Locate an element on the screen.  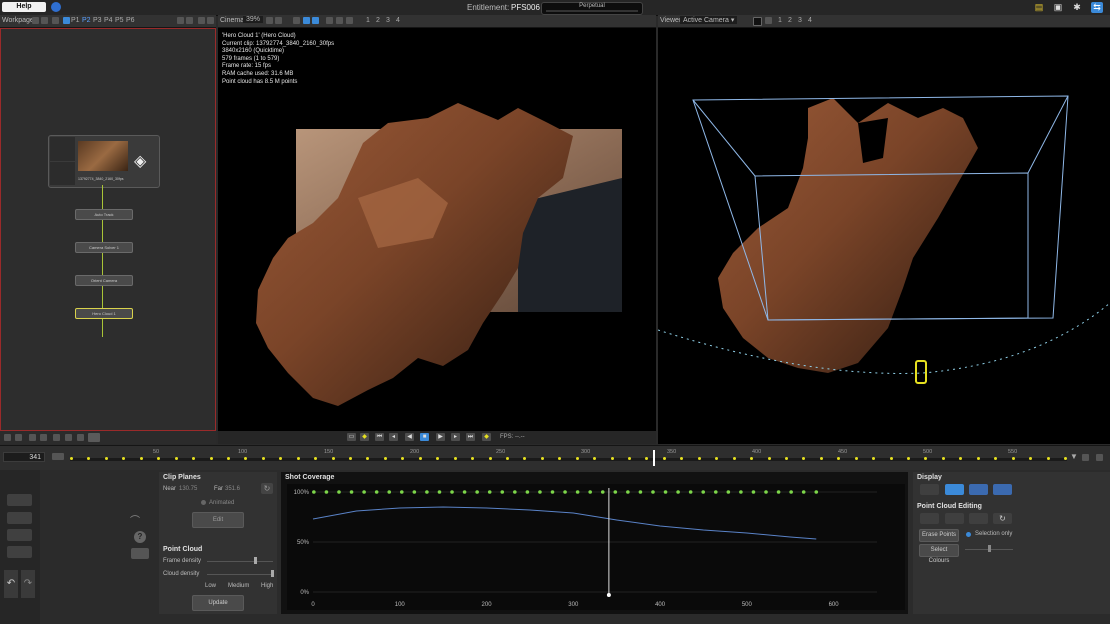
reset-icon: ↻ is located at coordinates (267, 488).